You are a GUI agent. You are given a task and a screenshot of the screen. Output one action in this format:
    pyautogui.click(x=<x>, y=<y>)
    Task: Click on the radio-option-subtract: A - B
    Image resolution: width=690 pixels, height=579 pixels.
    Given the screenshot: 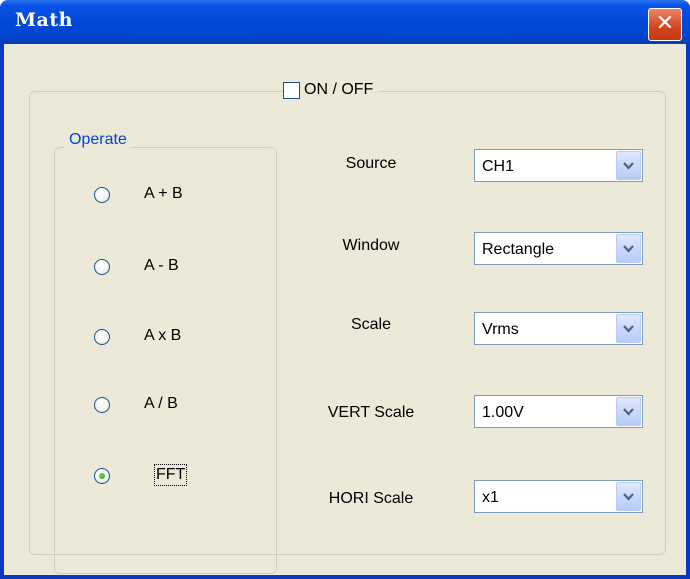 What is the action you would take?
    pyautogui.click(x=136, y=266)
    